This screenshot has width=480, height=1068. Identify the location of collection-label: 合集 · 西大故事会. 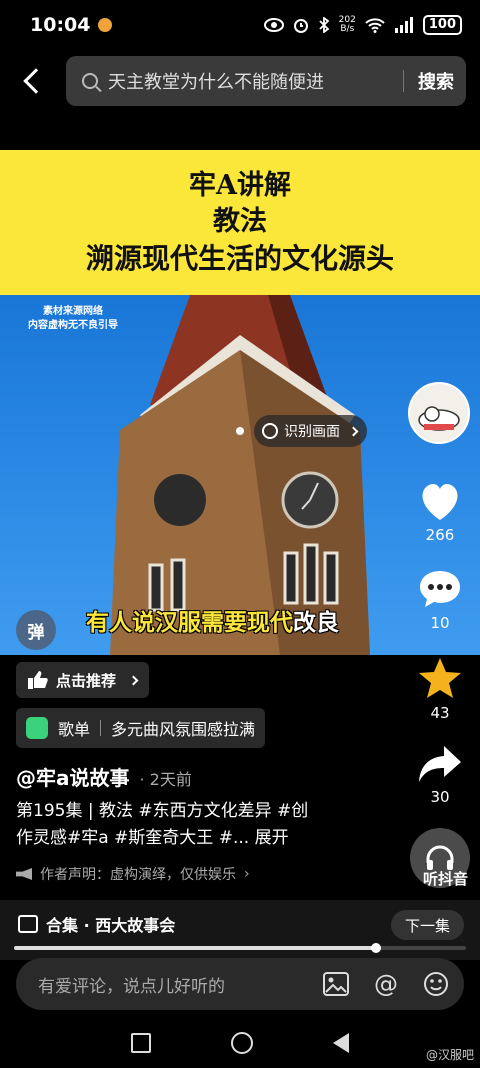
(111, 925).